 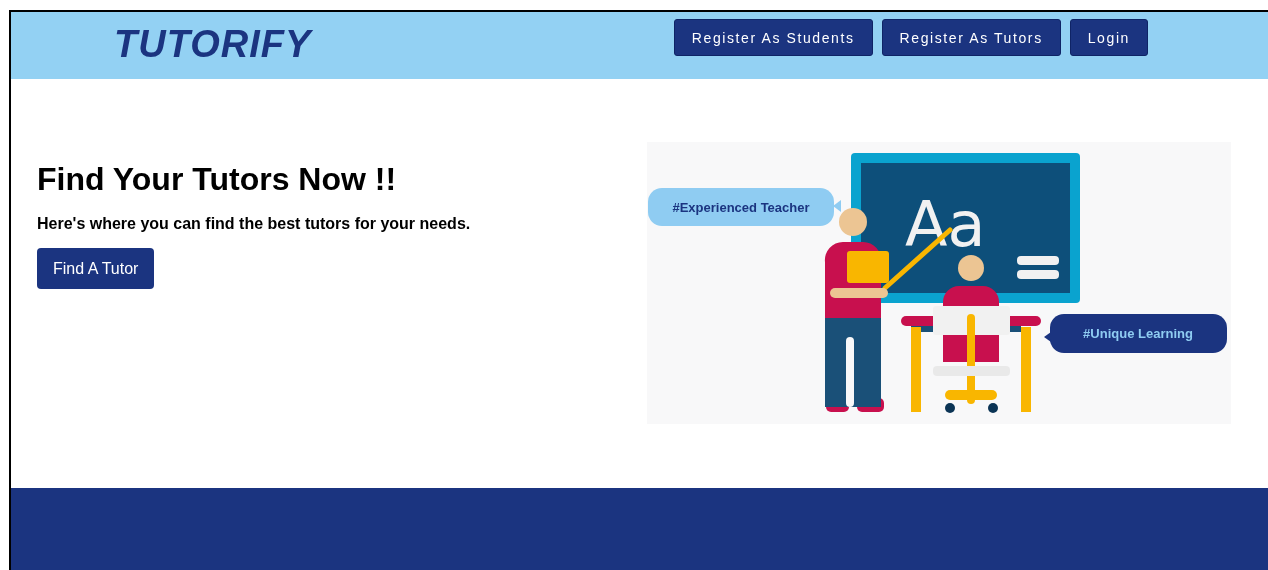 What do you see at coordinates (96, 268) in the screenshot?
I see `find-tutor-button: Find A Tutor` at bounding box center [96, 268].